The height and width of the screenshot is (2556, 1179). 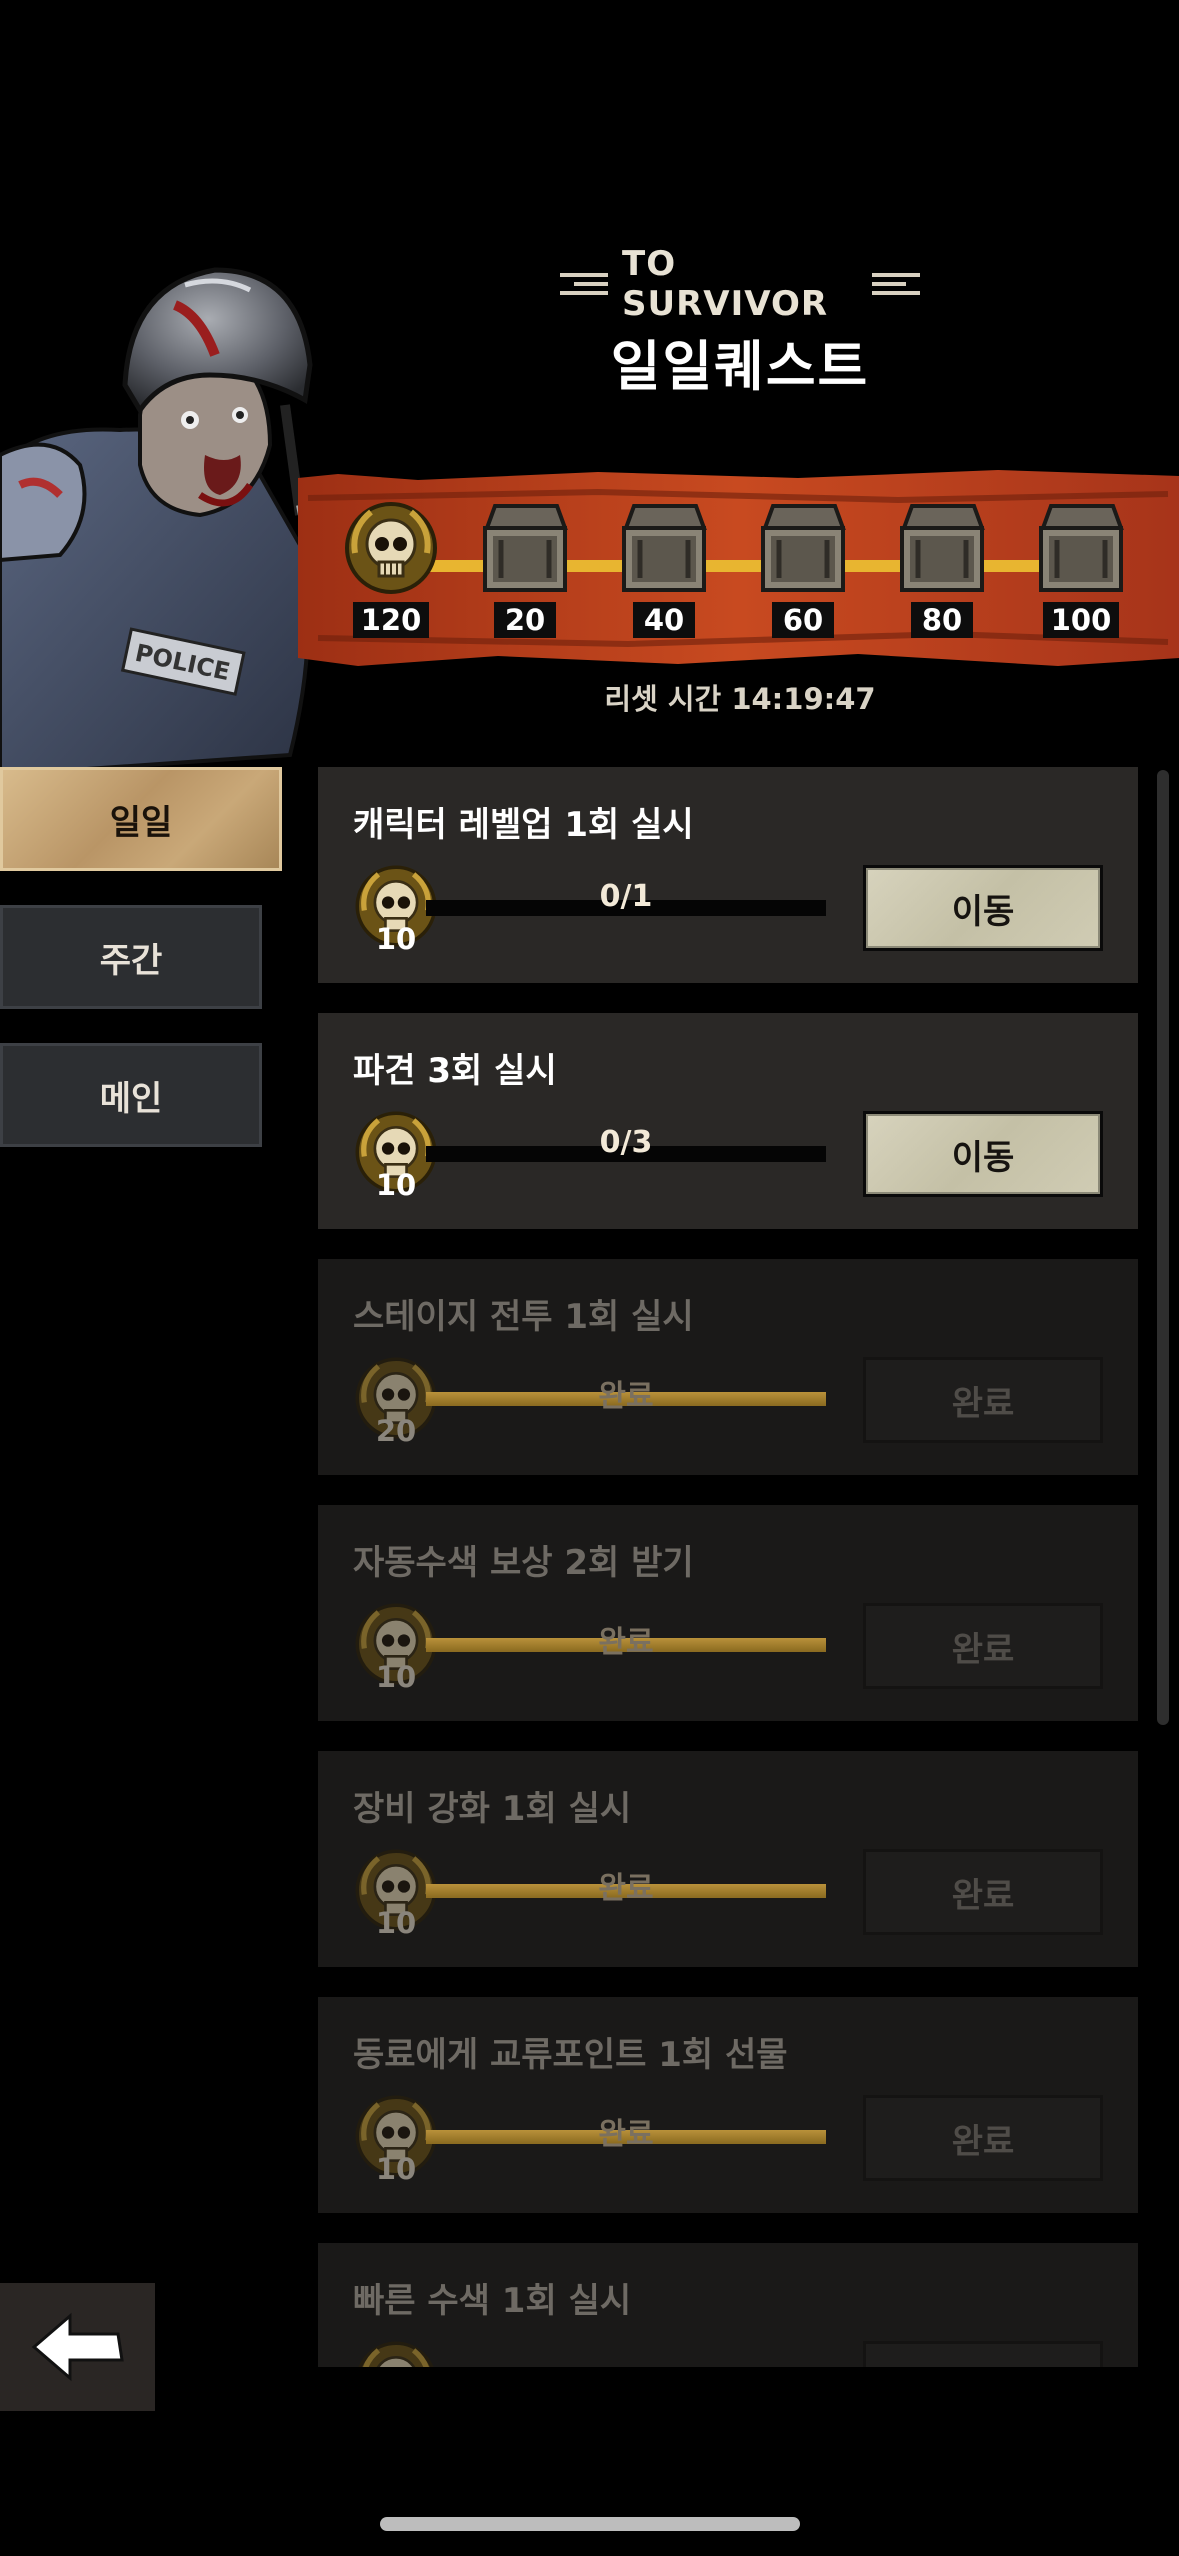 I want to click on quest-title: 자동수색 보상 2회 받기, so click(x=523, y=1563).